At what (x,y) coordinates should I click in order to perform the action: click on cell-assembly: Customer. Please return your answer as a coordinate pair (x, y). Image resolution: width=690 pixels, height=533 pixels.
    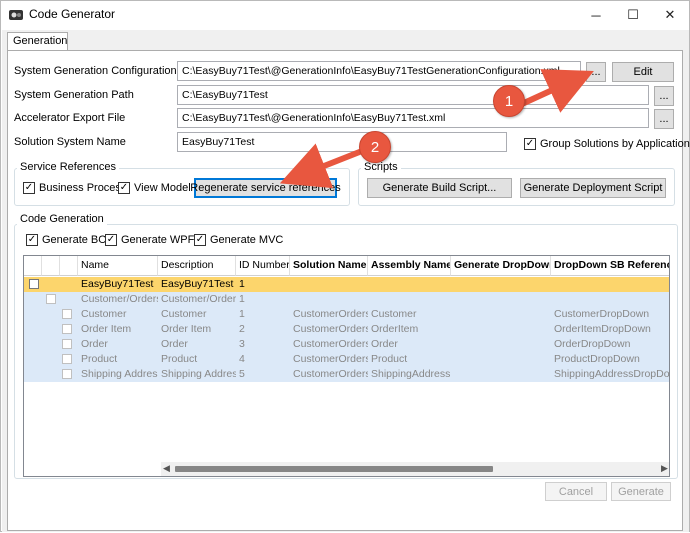
    Looking at the image, I should click on (394, 314).